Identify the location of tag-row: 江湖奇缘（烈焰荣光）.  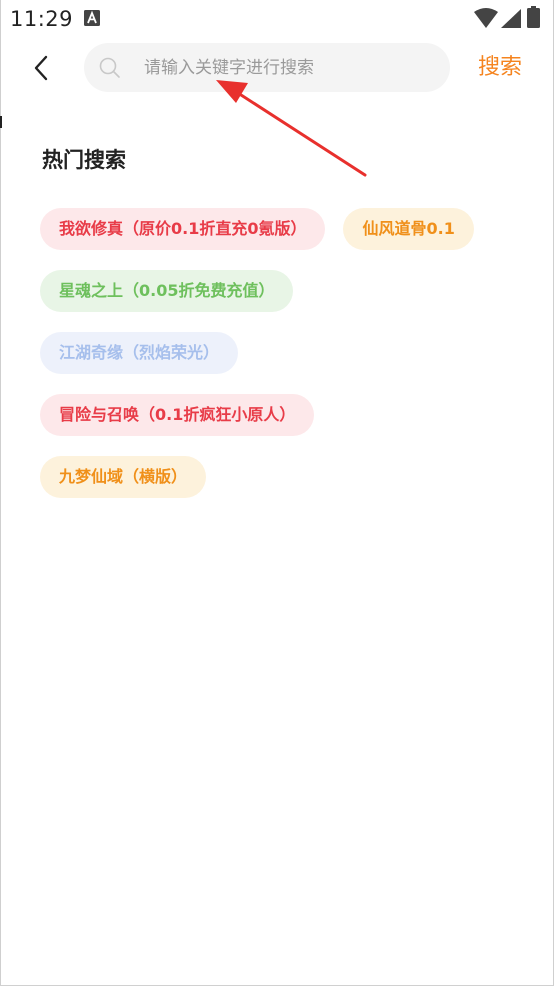
(280, 353).